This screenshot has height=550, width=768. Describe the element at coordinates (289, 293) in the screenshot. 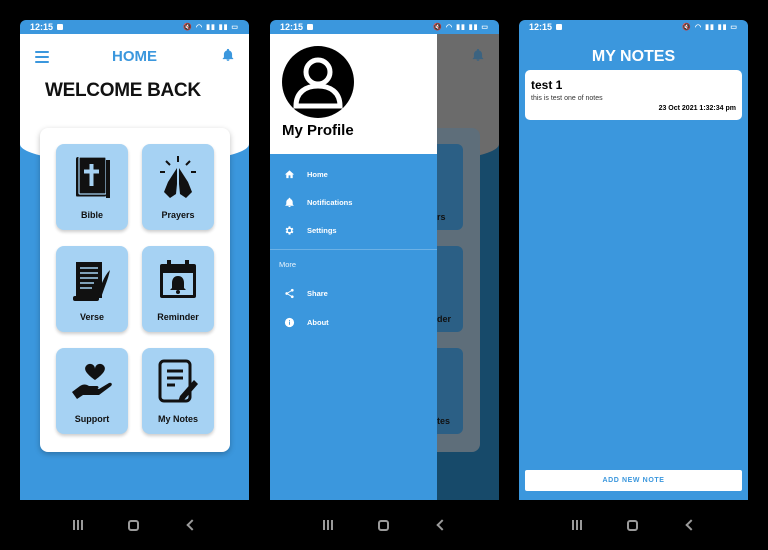

I see `share-icon` at that location.